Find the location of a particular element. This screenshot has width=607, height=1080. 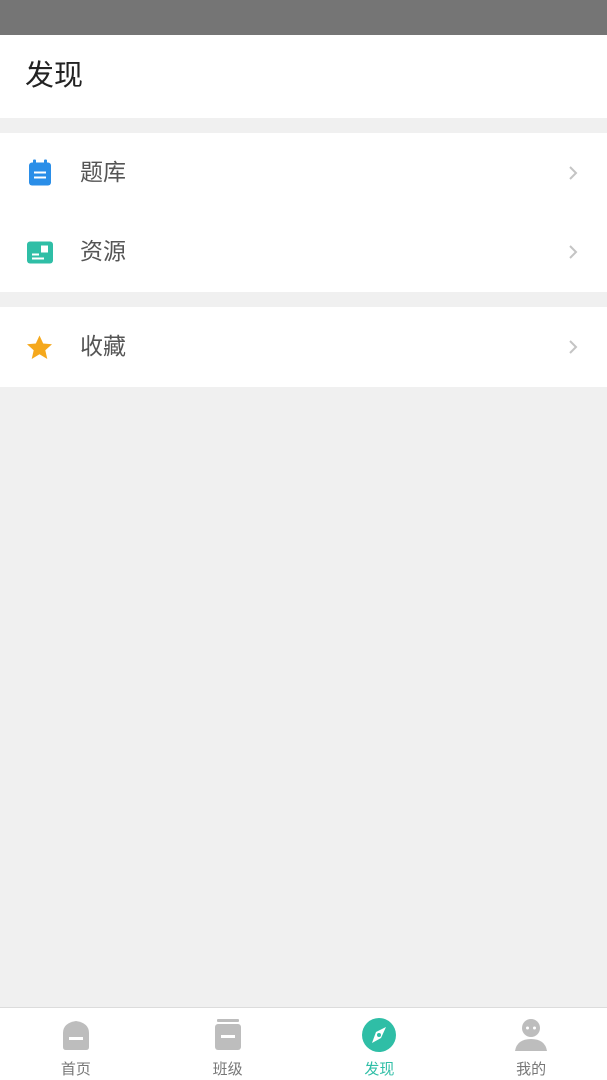

tab-label: 班级 is located at coordinates (227, 1069).